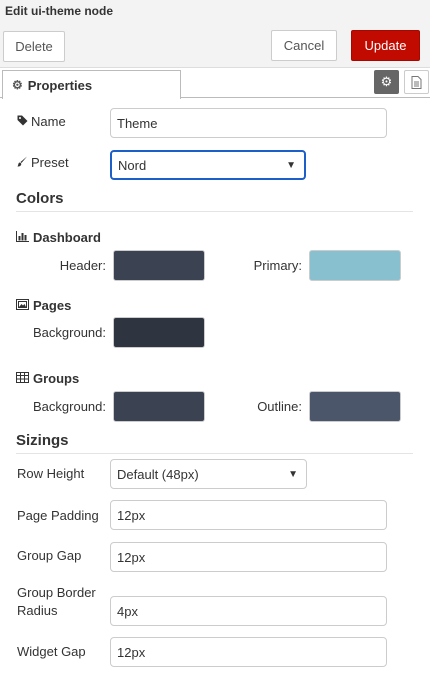  What do you see at coordinates (58, 515) in the screenshot?
I see `page-padding-label: Page Padding` at bounding box center [58, 515].